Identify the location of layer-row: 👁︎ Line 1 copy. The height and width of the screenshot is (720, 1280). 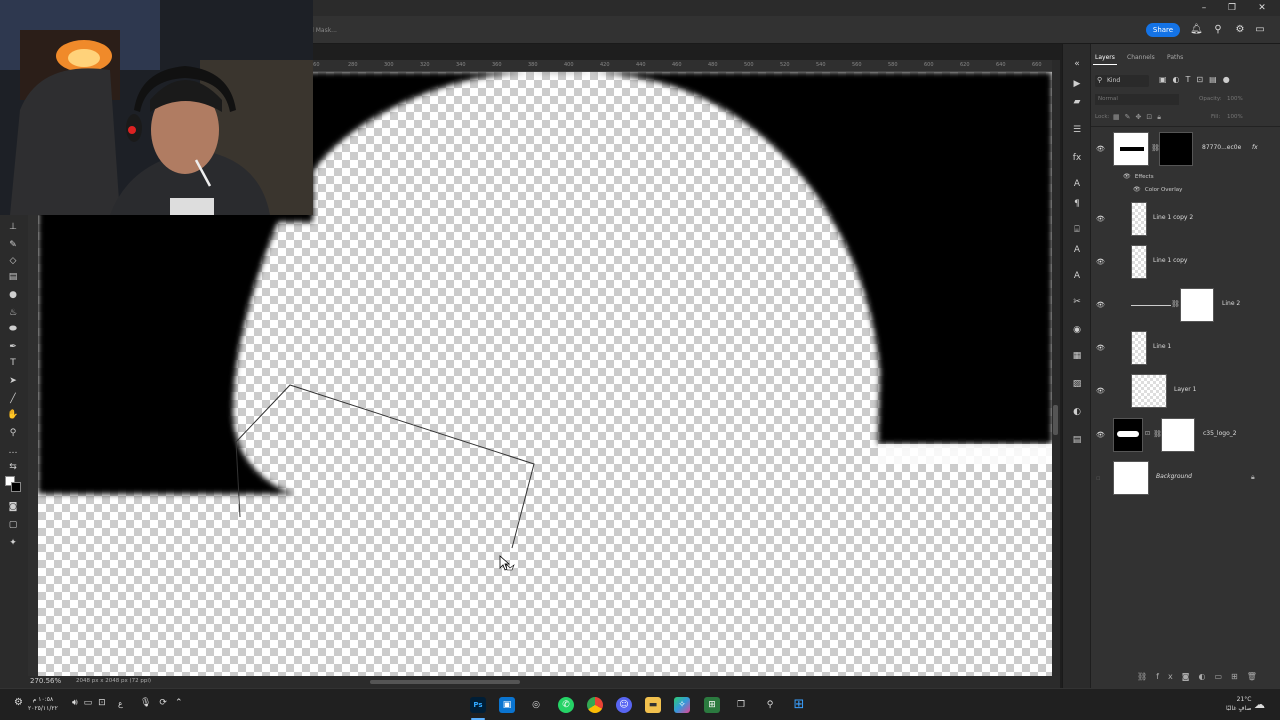
(1181, 262).